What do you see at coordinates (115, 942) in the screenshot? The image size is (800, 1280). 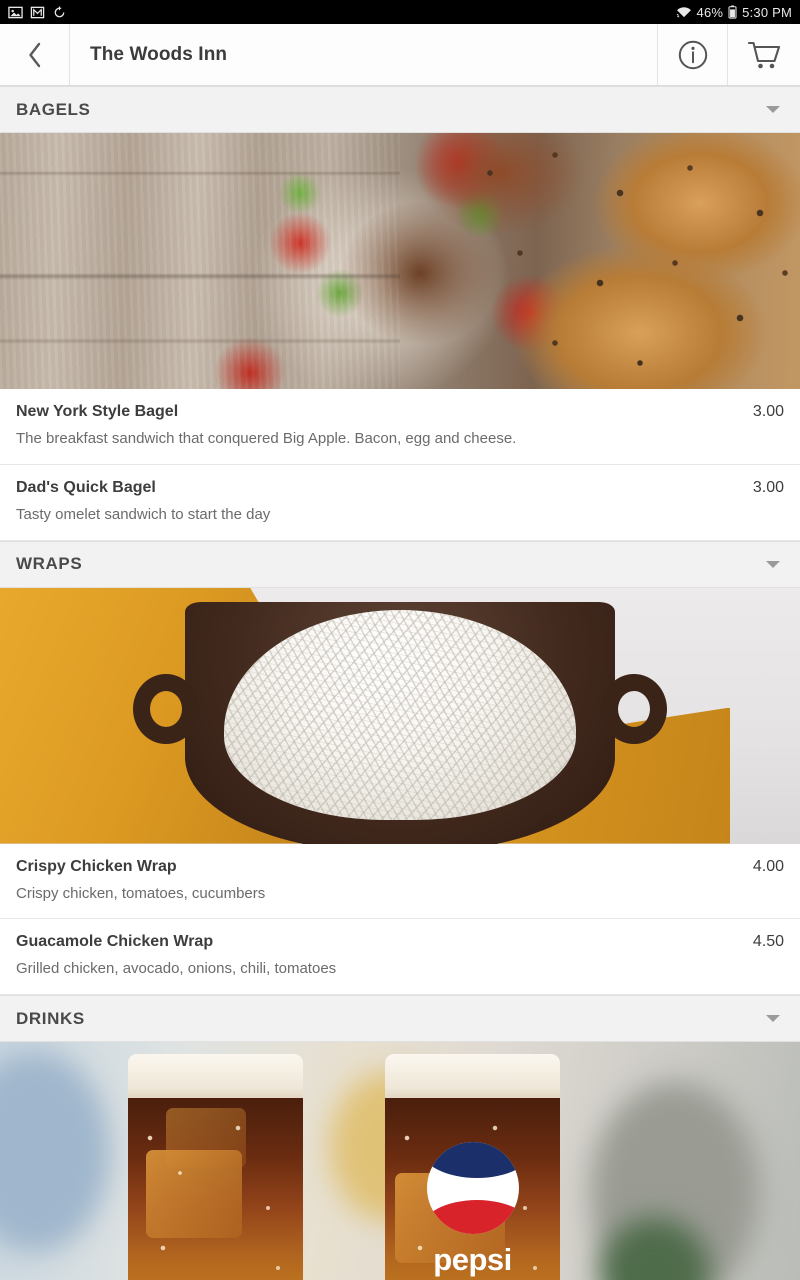 I see `menu-item-name: Guacamole Chicken Wrap` at bounding box center [115, 942].